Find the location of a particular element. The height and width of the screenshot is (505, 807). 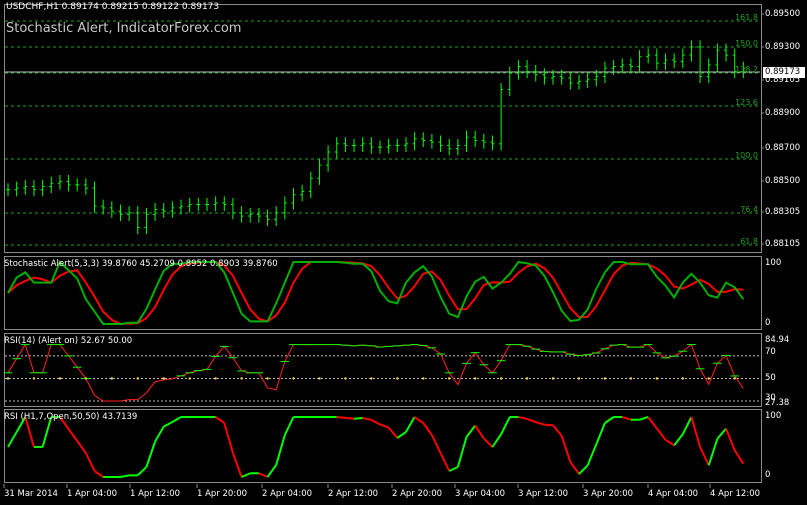

rsi2-axis-top: 100 is located at coordinates (773, 416).